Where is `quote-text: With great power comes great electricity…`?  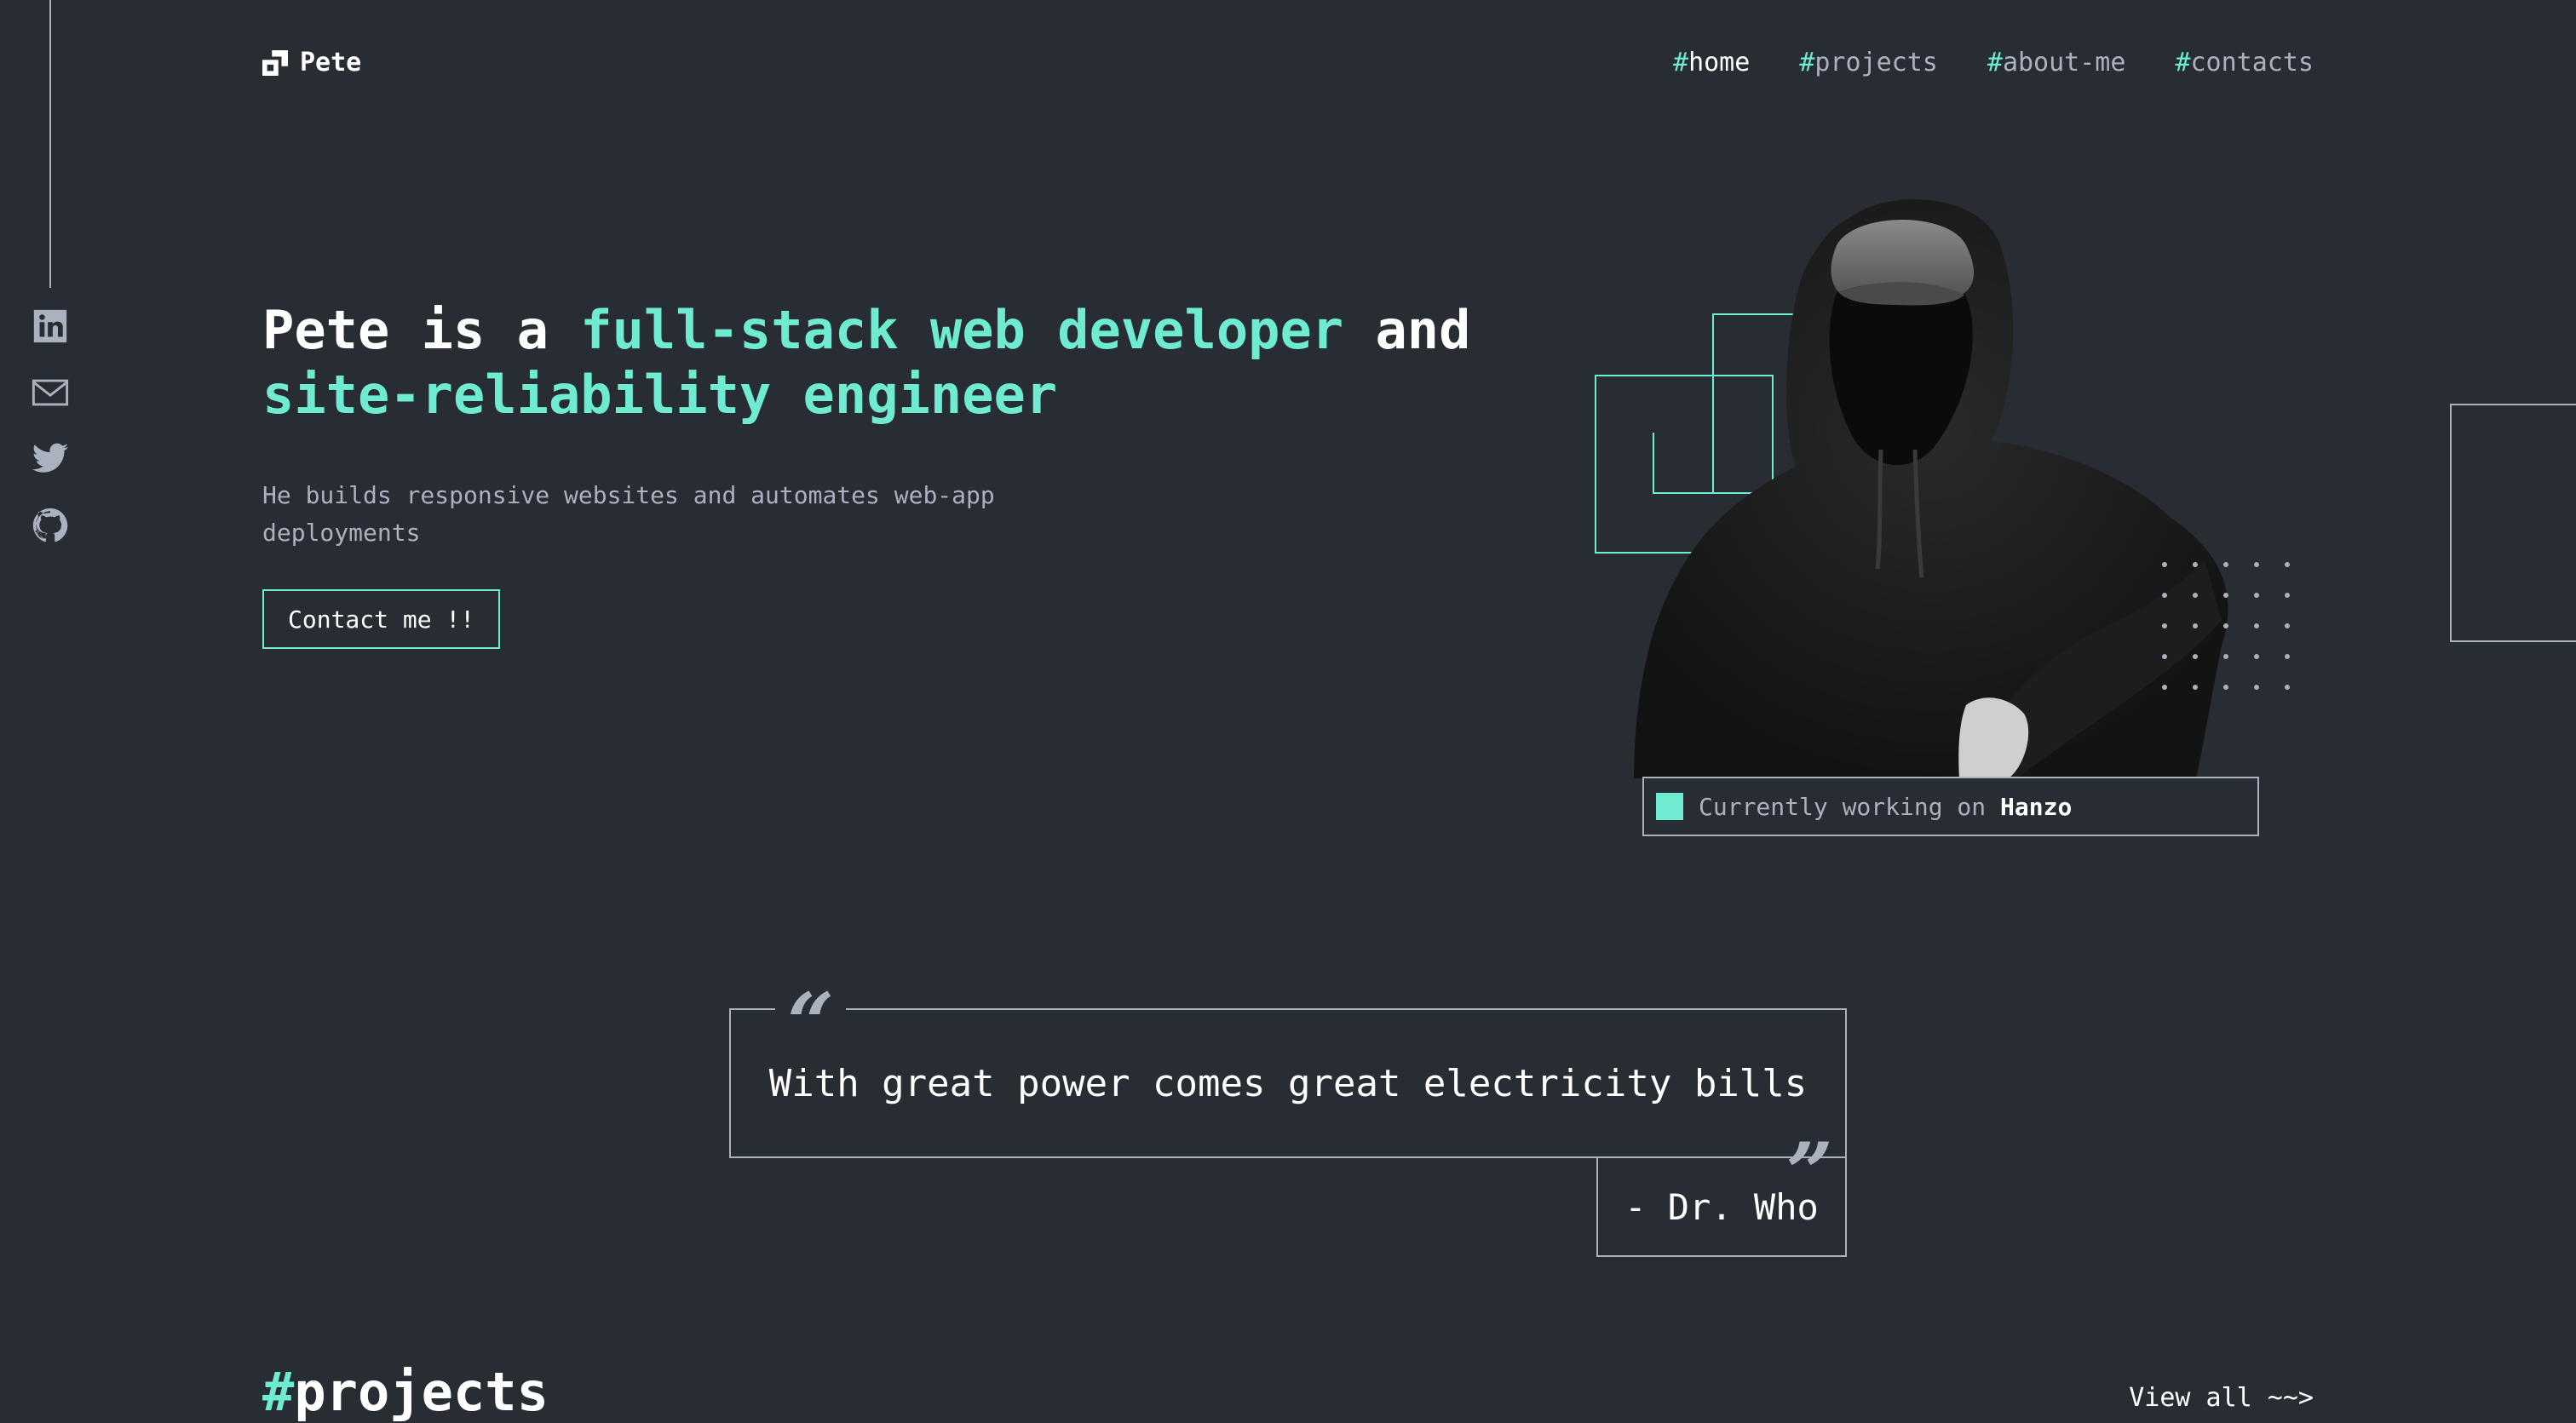
quote-text: With great power comes great electricity… is located at coordinates (1288, 1083).